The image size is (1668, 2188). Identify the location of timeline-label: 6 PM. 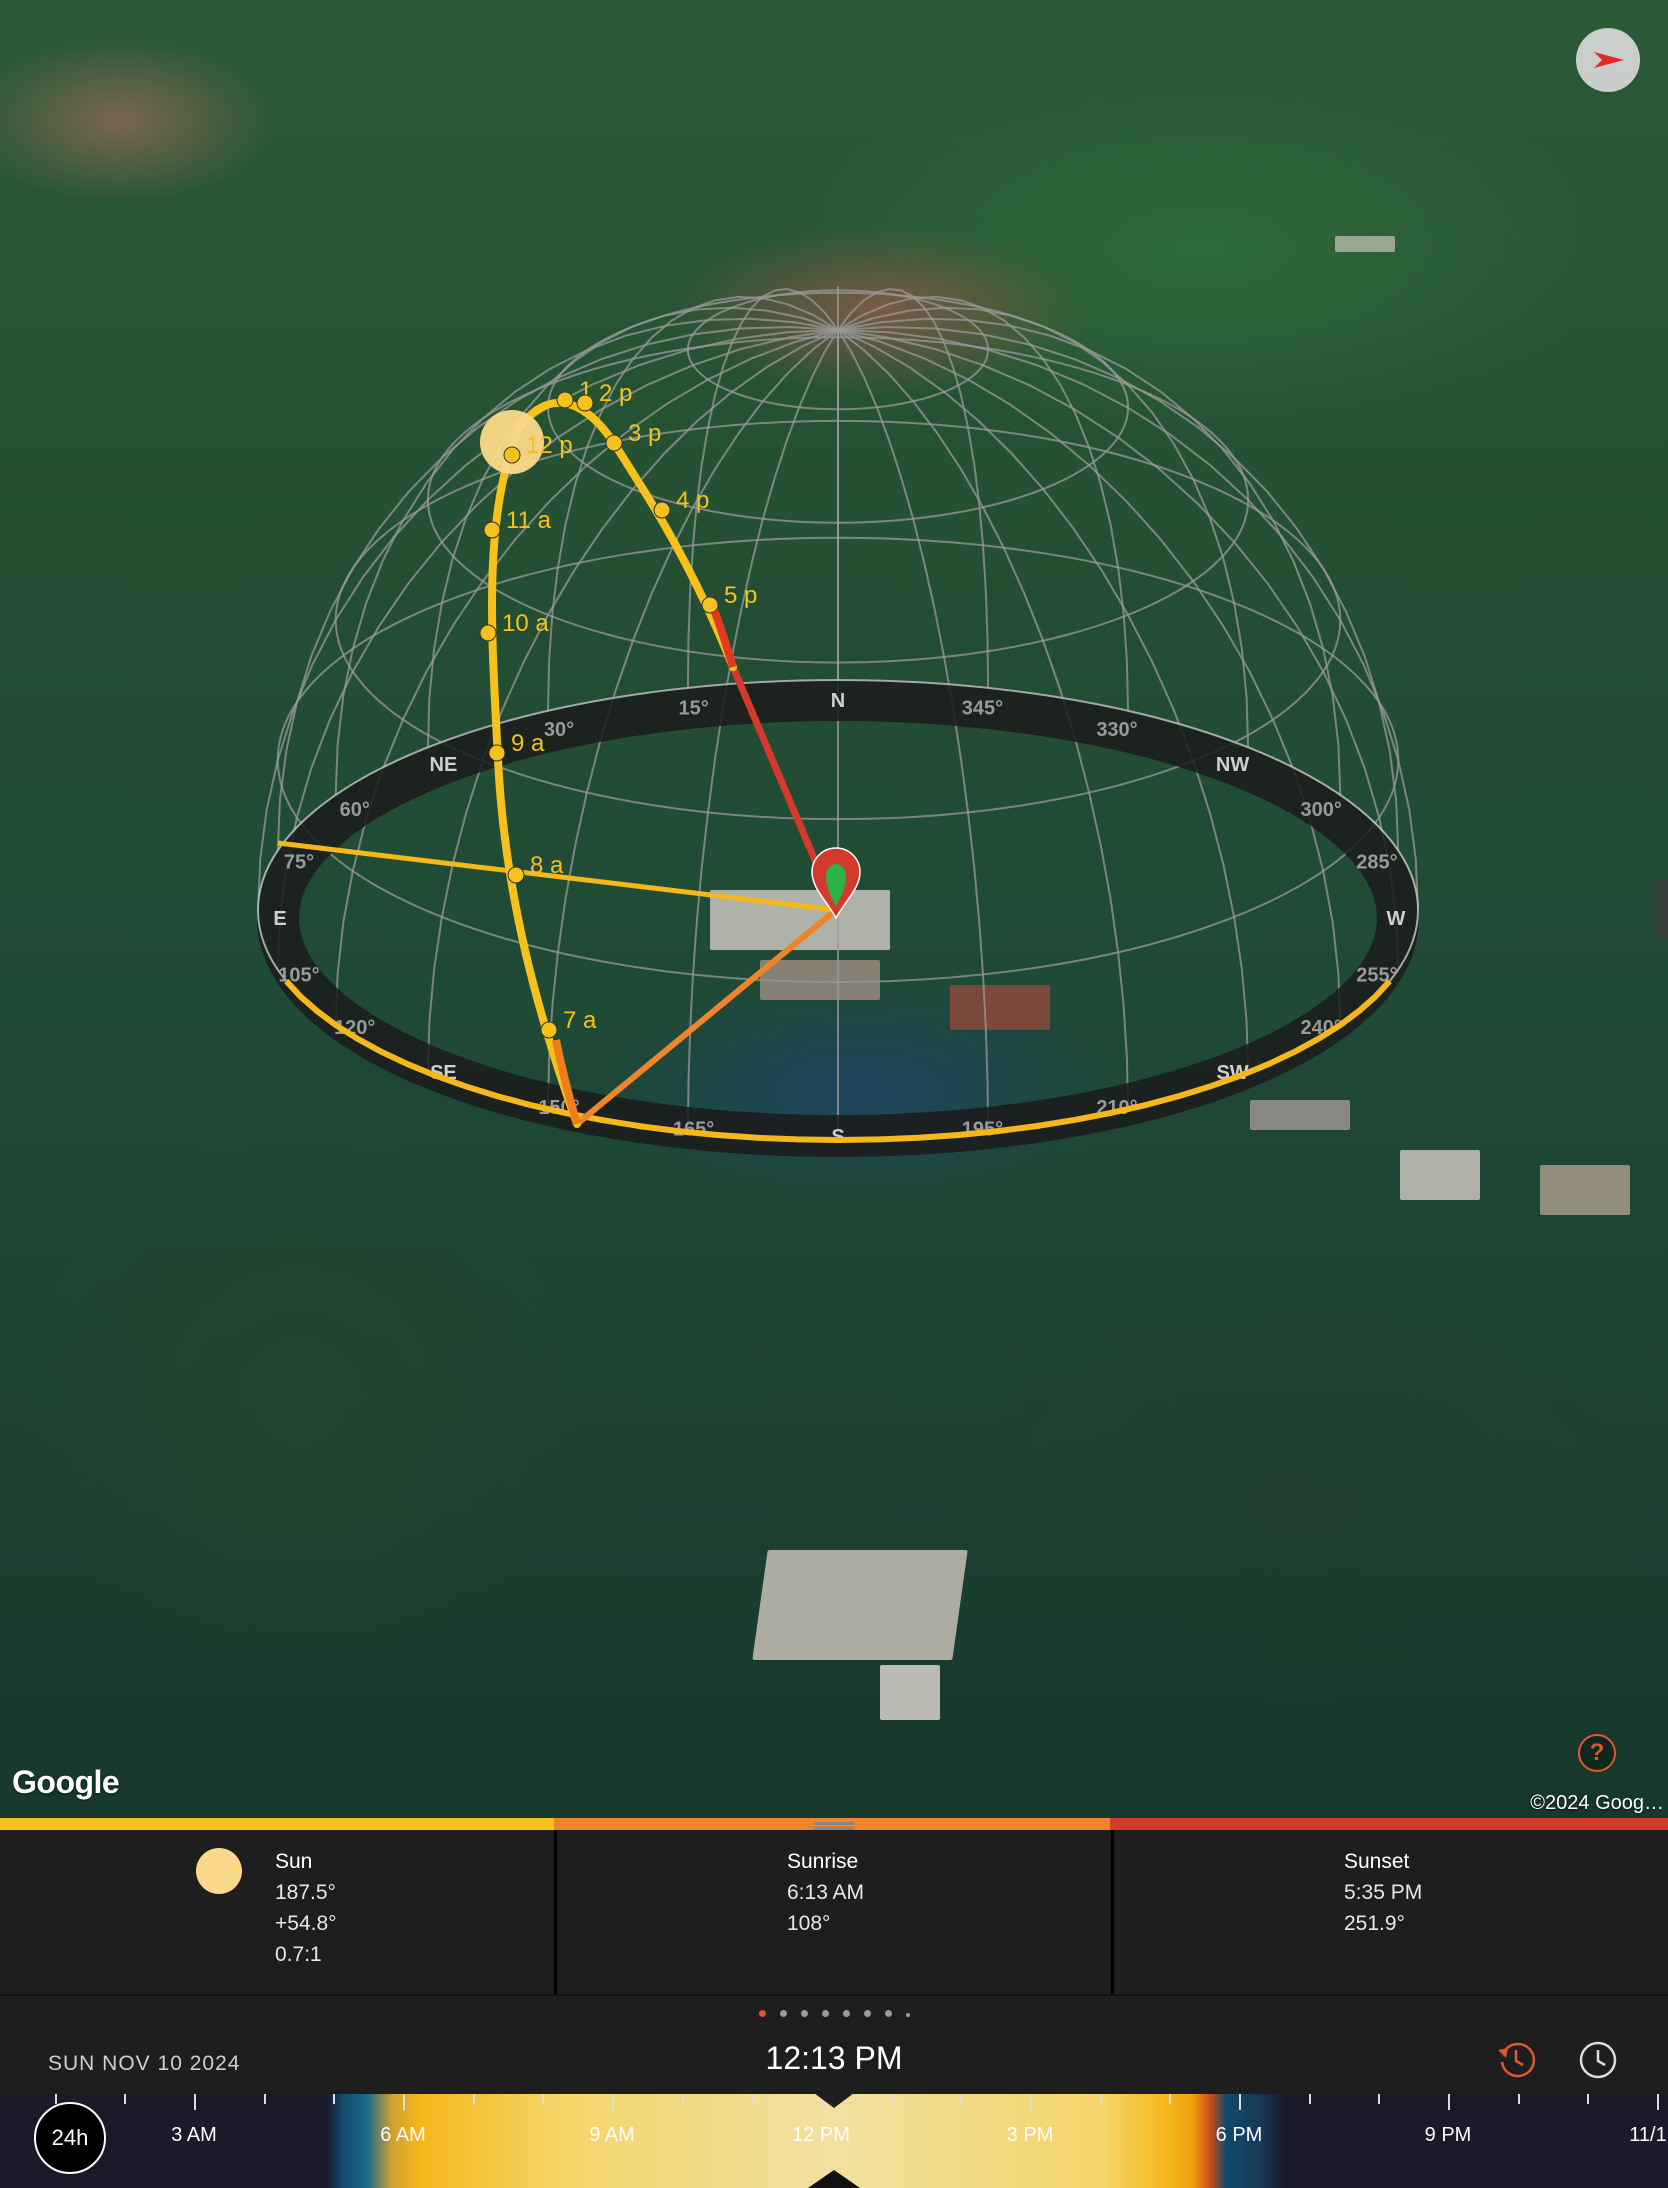
(1239, 2135).